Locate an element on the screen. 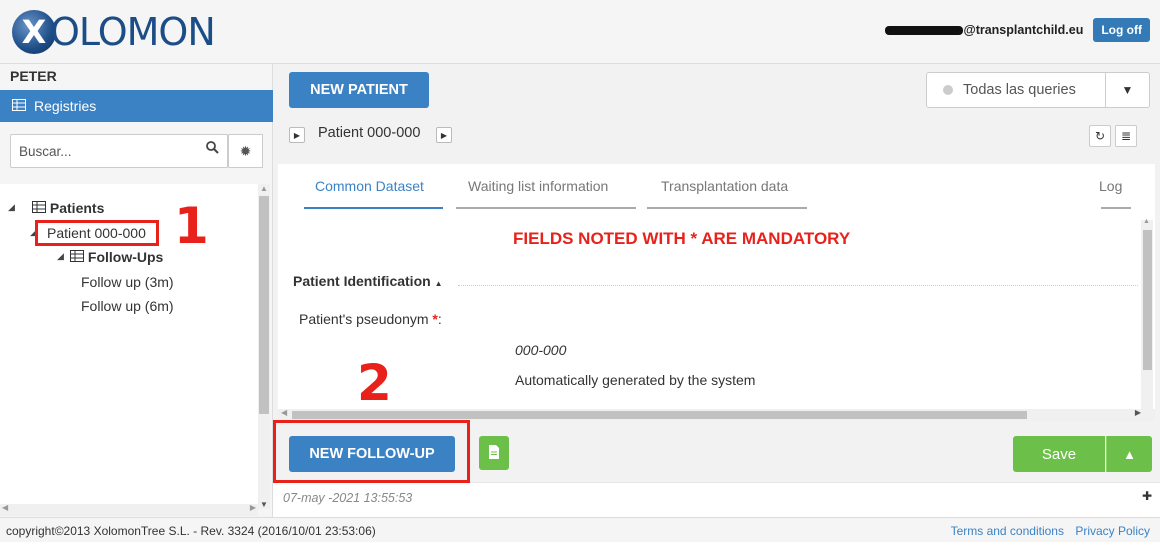 The height and width of the screenshot is (542, 1160). tree-node-label: Follow-Ups is located at coordinates (125, 257).